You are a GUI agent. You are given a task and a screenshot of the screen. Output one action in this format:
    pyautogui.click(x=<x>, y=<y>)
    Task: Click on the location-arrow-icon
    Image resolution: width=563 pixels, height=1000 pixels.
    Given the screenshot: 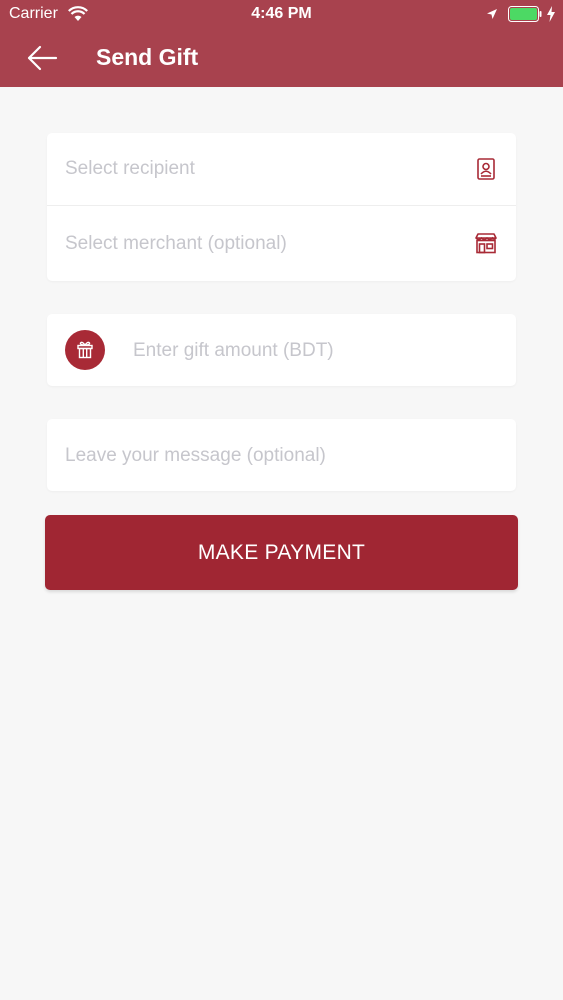 What is the action you would take?
    pyautogui.click(x=492, y=14)
    